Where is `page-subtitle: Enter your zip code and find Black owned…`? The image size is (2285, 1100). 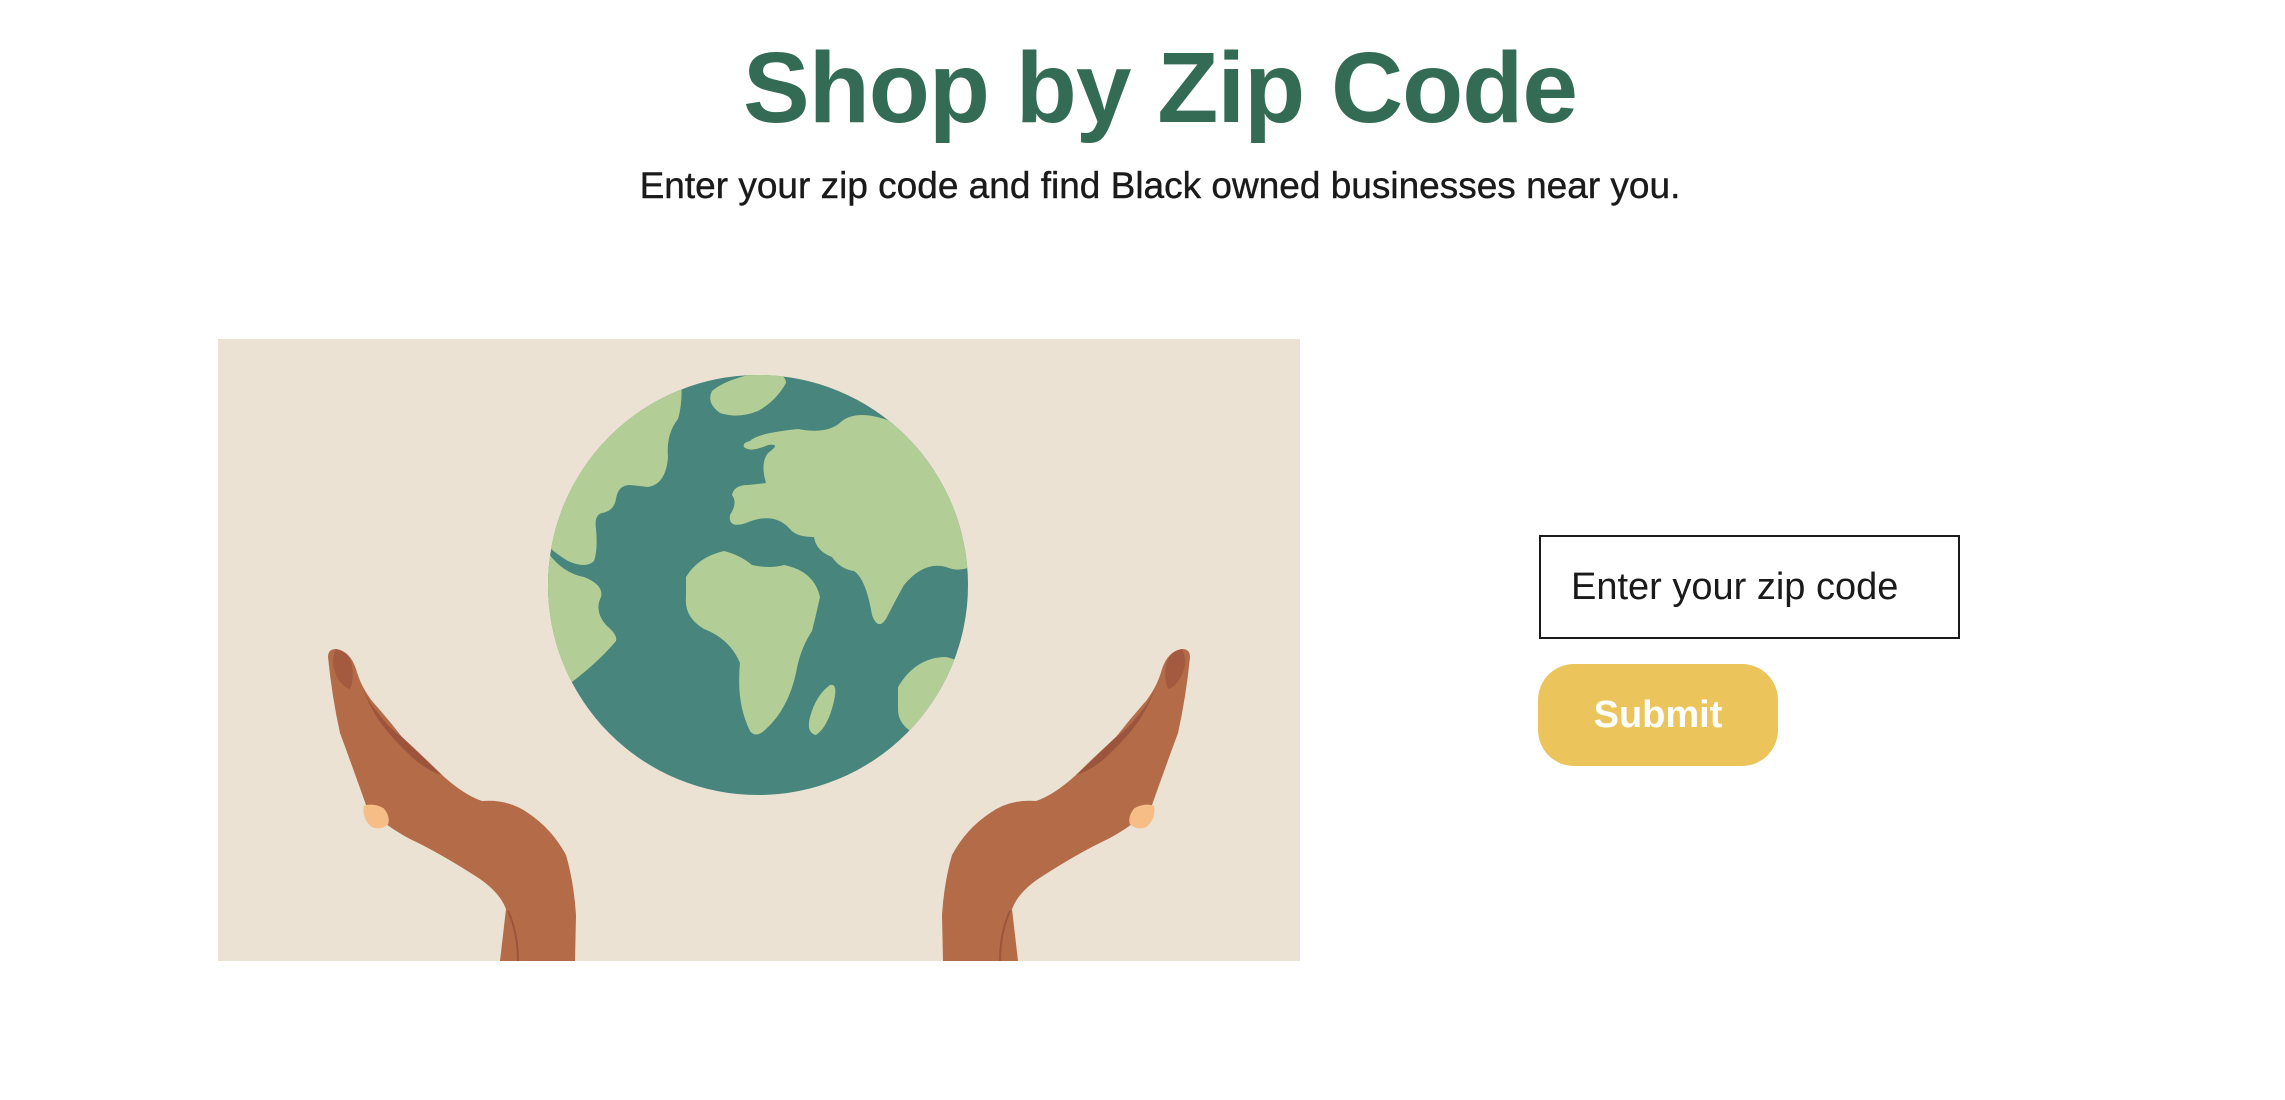
page-subtitle: Enter your zip code and find Black owned… is located at coordinates (1160, 185).